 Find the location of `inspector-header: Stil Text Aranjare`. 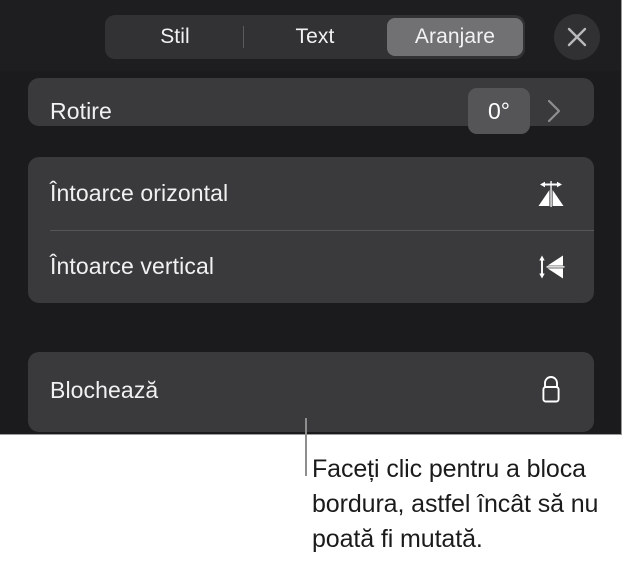

inspector-header: Stil Text Aranjare is located at coordinates (310, 35).